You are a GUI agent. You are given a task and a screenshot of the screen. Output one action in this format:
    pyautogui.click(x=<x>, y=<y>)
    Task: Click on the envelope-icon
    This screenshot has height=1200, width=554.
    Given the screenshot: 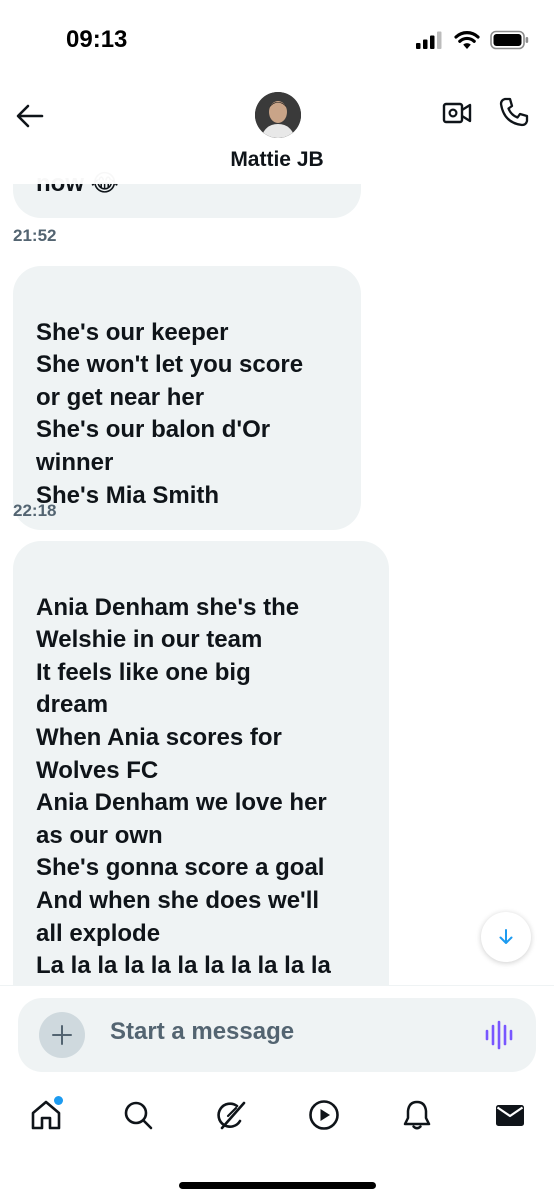 What is the action you would take?
    pyautogui.click(x=510, y=1115)
    